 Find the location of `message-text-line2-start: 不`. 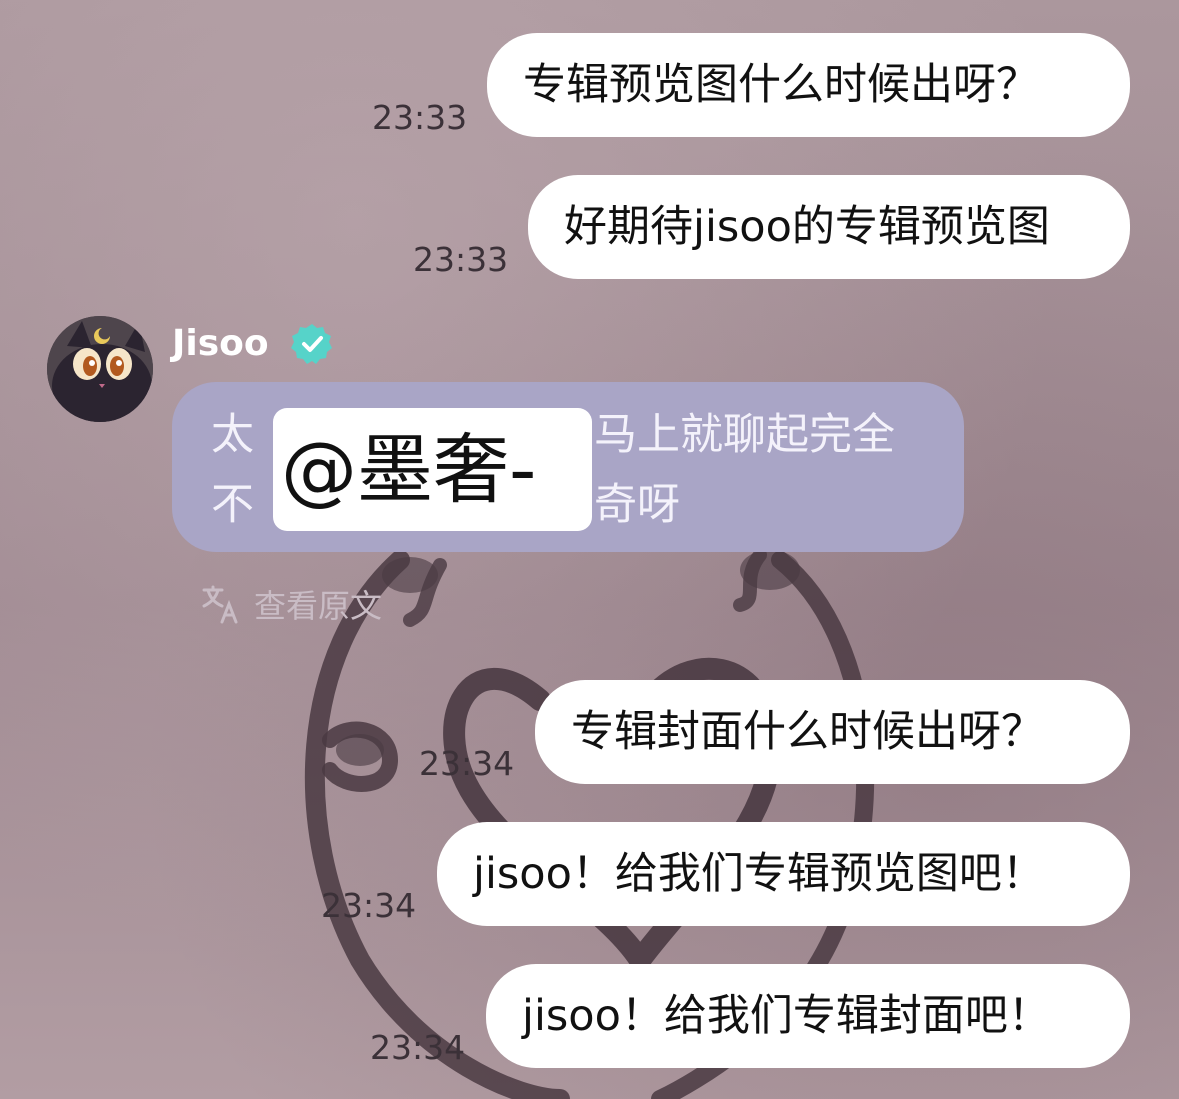

message-text-line2-start: 不 is located at coordinates (232, 505).